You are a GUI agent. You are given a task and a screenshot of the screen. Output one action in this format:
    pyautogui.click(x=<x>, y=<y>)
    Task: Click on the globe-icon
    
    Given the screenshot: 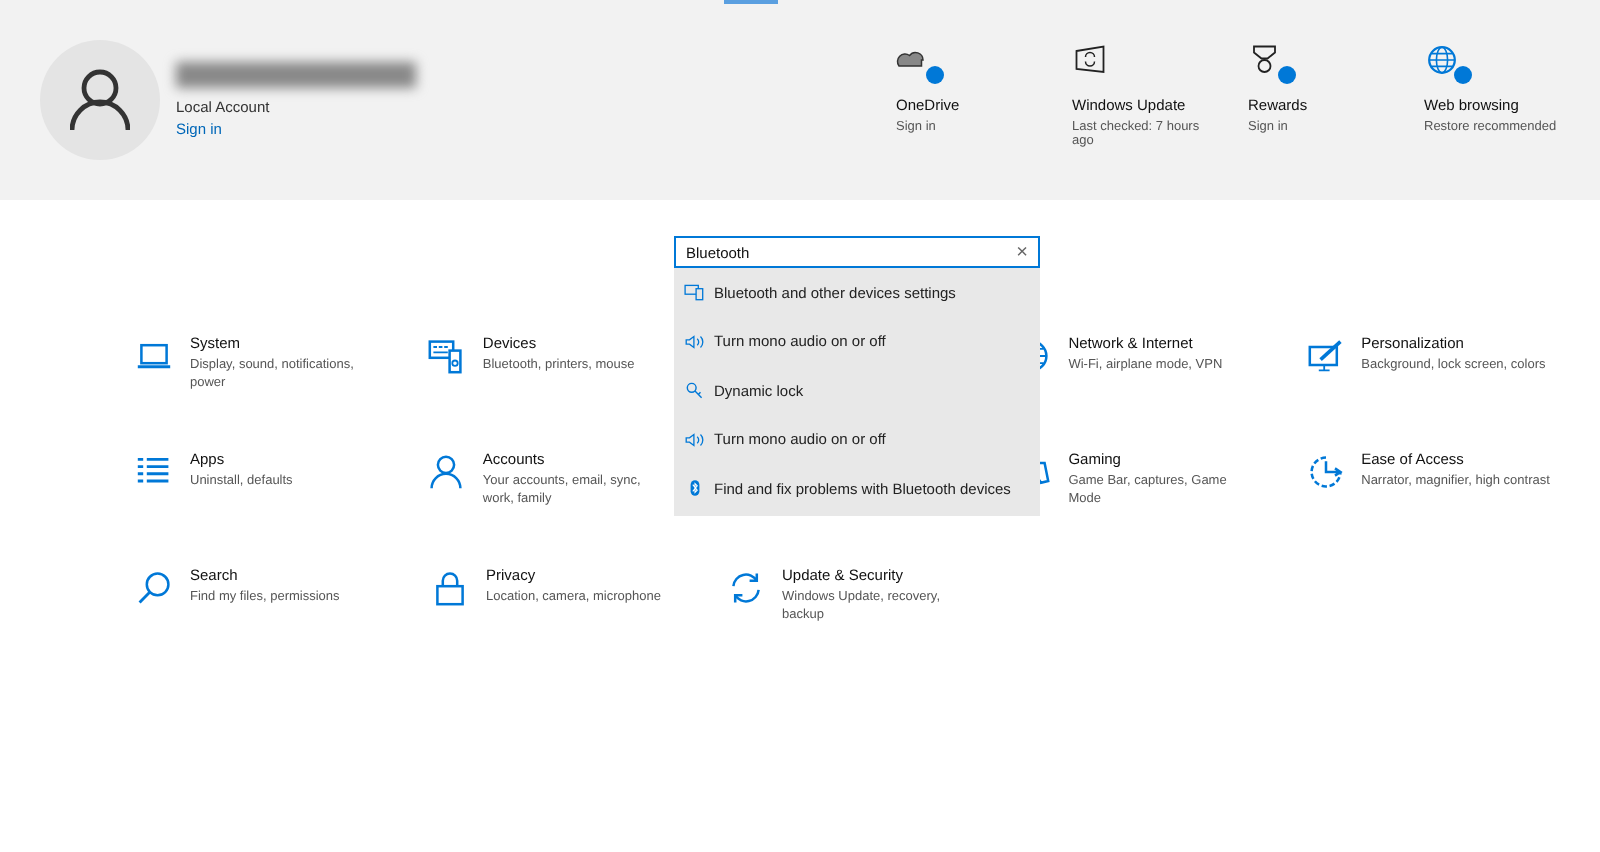 What is the action you would take?
    pyautogui.click(x=1442, y=60)
    